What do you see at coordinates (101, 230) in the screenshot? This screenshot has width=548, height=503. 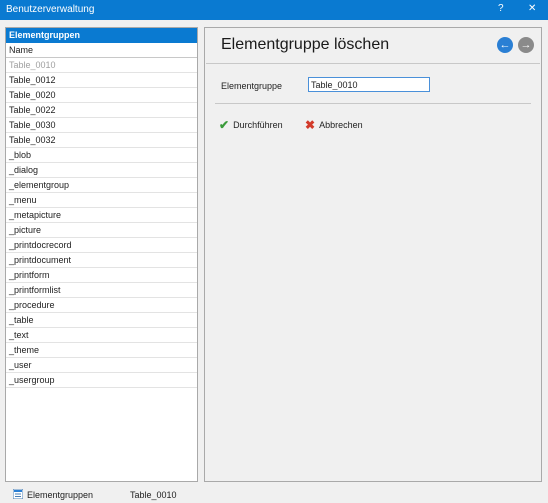 I see `list-item: _picture` at bounding box center [101, 230].